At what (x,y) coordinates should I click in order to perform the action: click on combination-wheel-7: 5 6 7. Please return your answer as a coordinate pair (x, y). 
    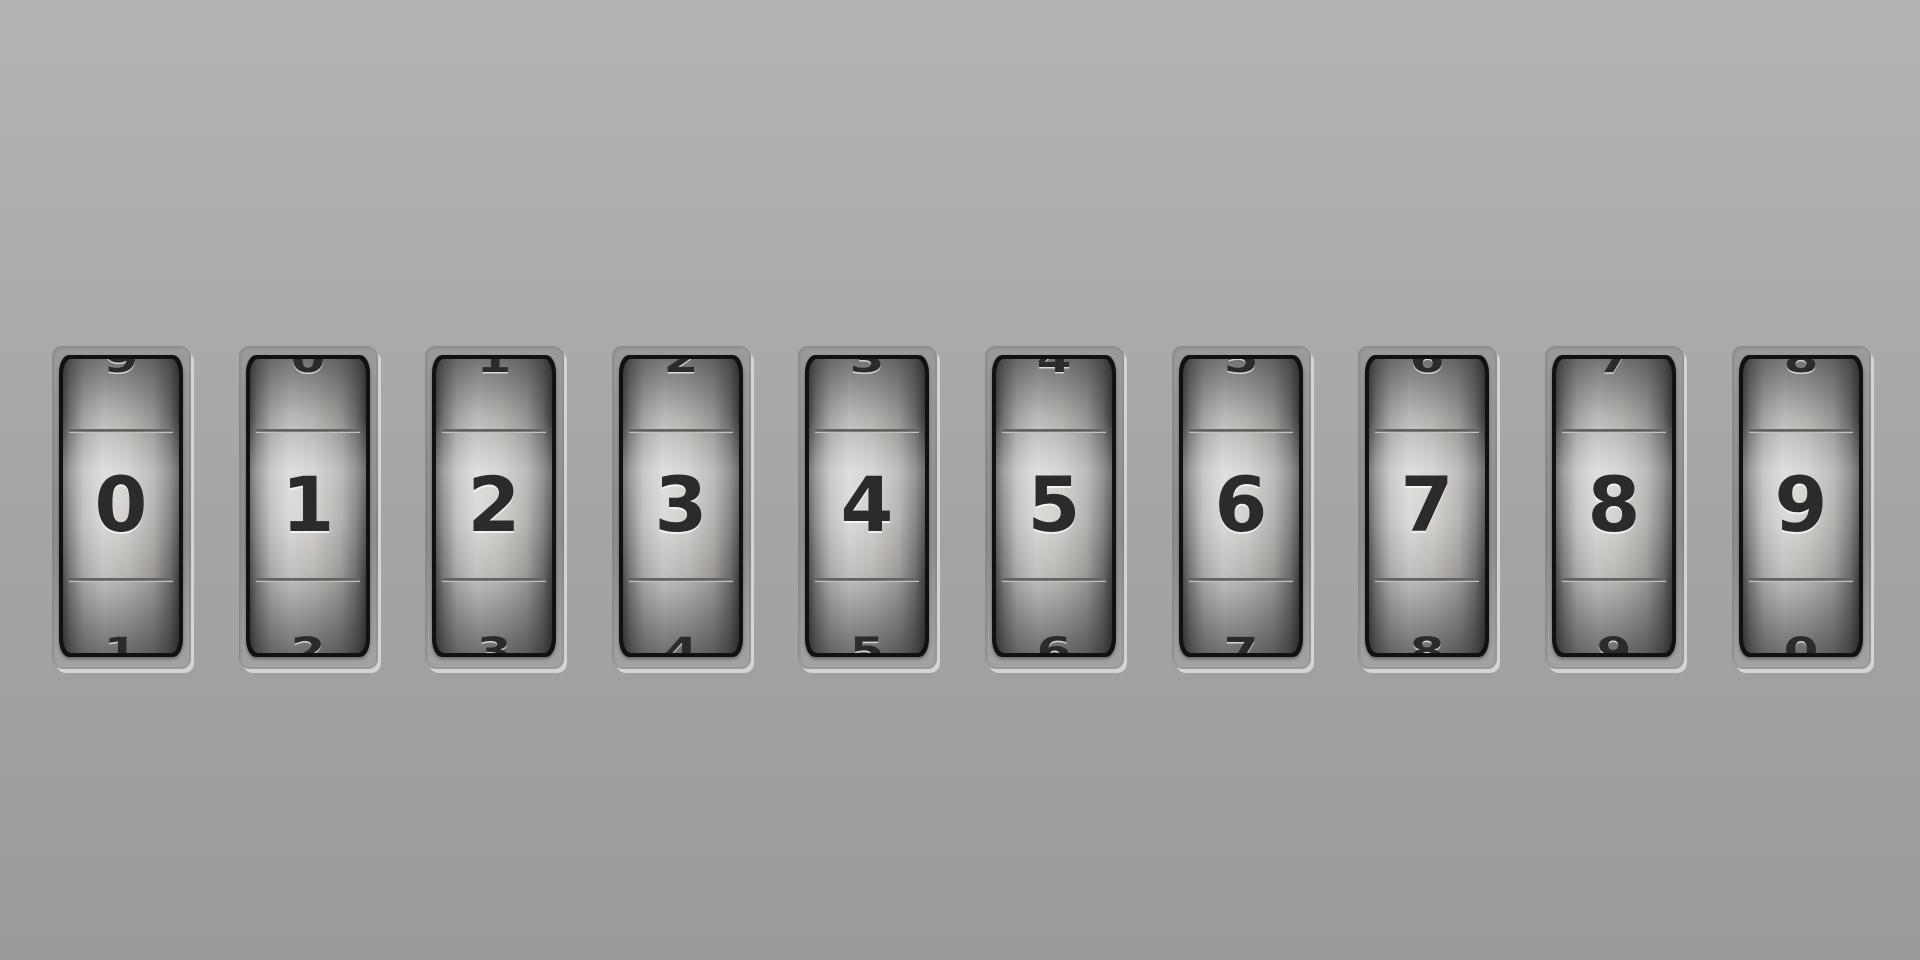
    Looking at the image, I should click on (1241, 506).